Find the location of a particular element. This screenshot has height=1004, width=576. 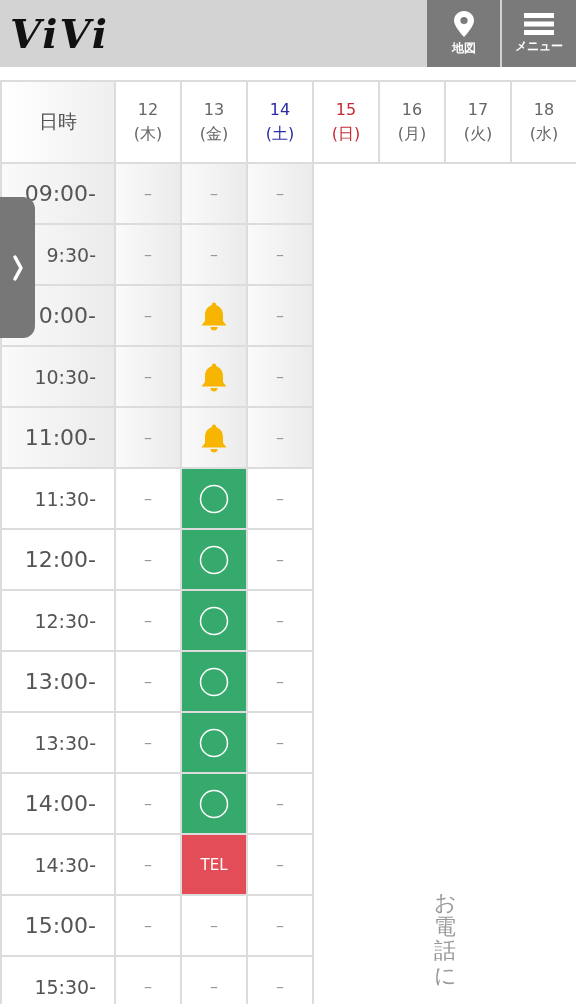

chevron-right-icon is located at coordinates (17, 267).